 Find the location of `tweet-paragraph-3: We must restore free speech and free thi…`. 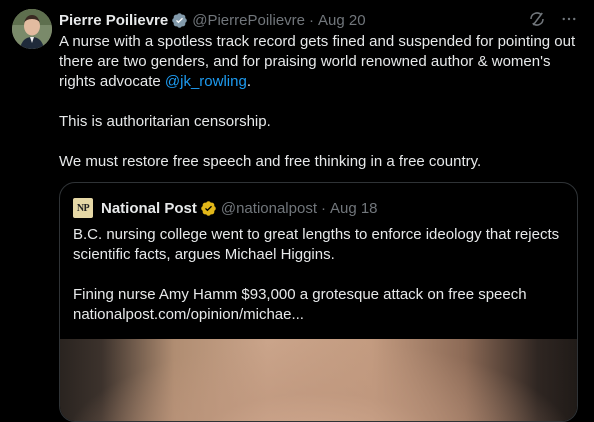

tweet-paragraph-3: We must restore free speech and free thi… is located at coordinates (270, 161).